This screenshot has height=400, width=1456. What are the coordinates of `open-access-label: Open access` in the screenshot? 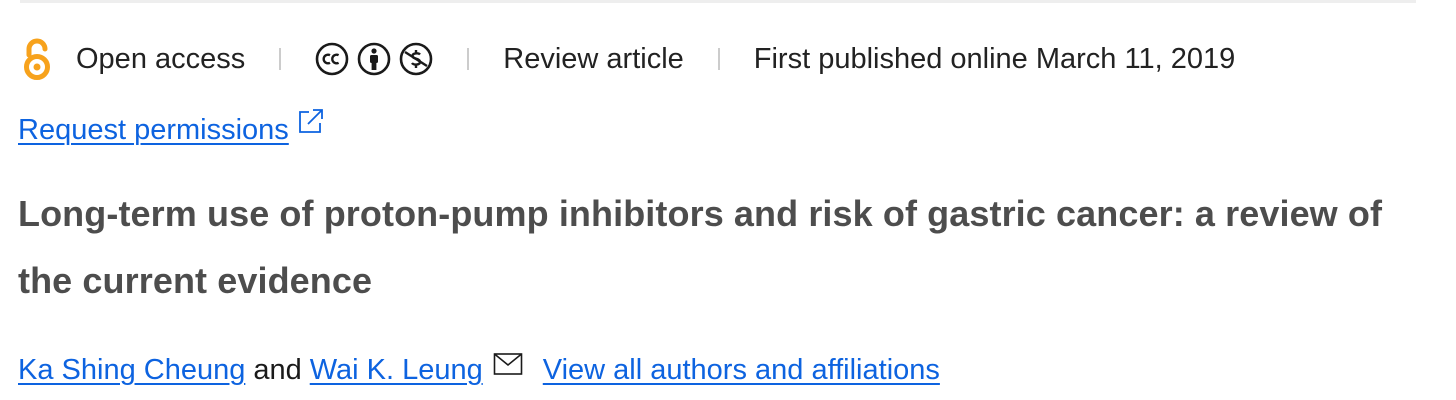 It's located at (161, 58).